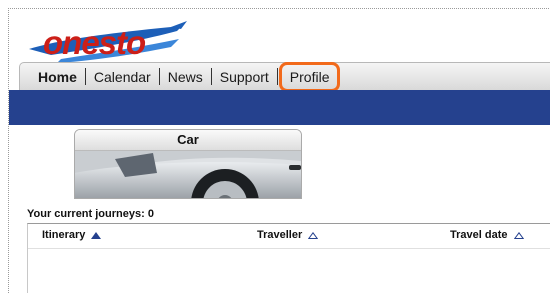  Describe the element at coordinates (280, 235) in the screenshot. I see `column-label: Traveller` at that location.